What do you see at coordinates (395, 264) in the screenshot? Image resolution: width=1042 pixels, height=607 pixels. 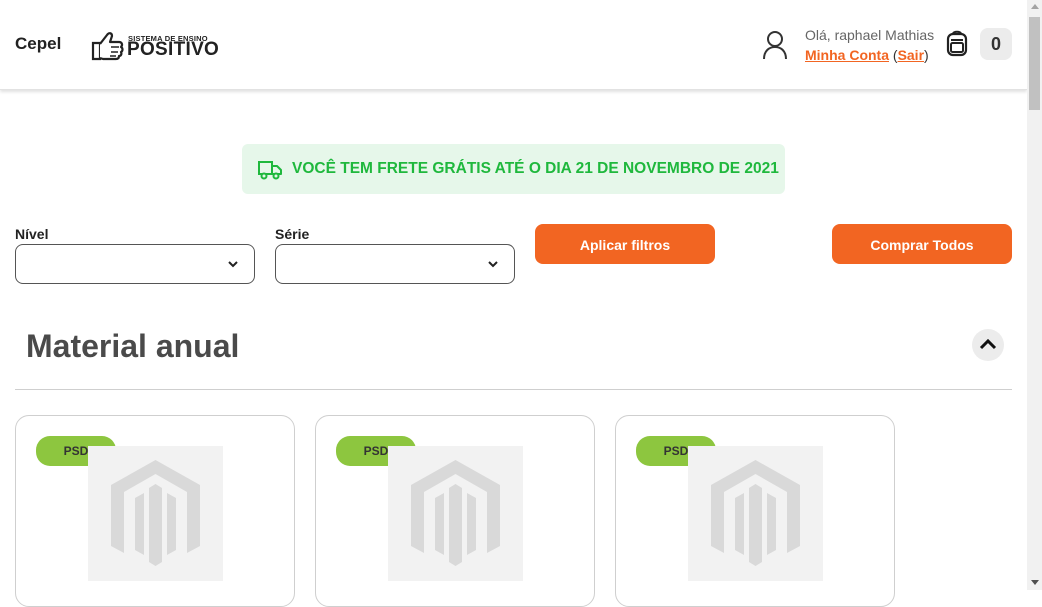 I see `serie-select` at bounding box center [395, 264].